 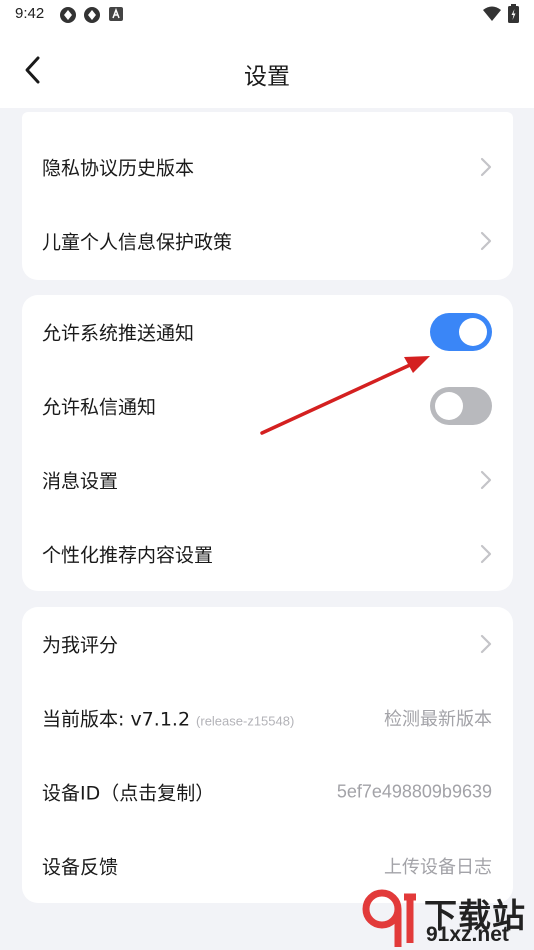 What do you see at coordinates (513, 13) in the screenshot?
I see `battery-icon` at bounding box center [513, 13].